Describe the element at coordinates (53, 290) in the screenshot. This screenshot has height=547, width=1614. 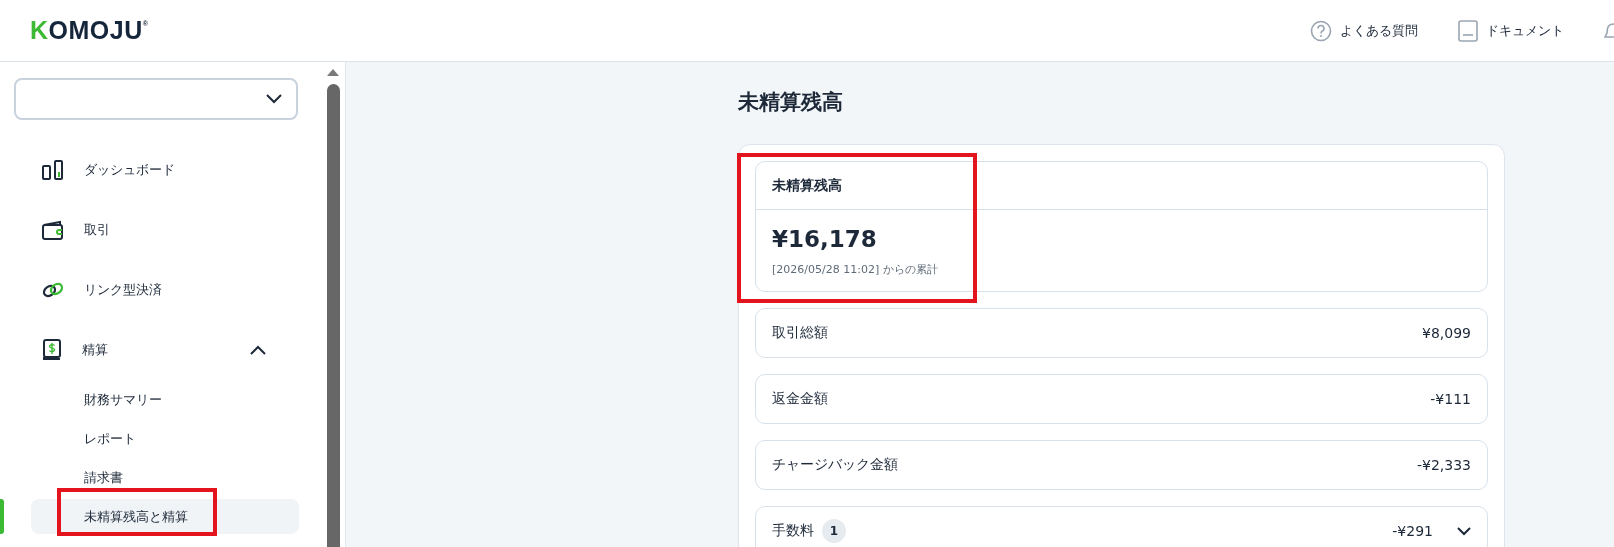
I see `link-icon` at that location.